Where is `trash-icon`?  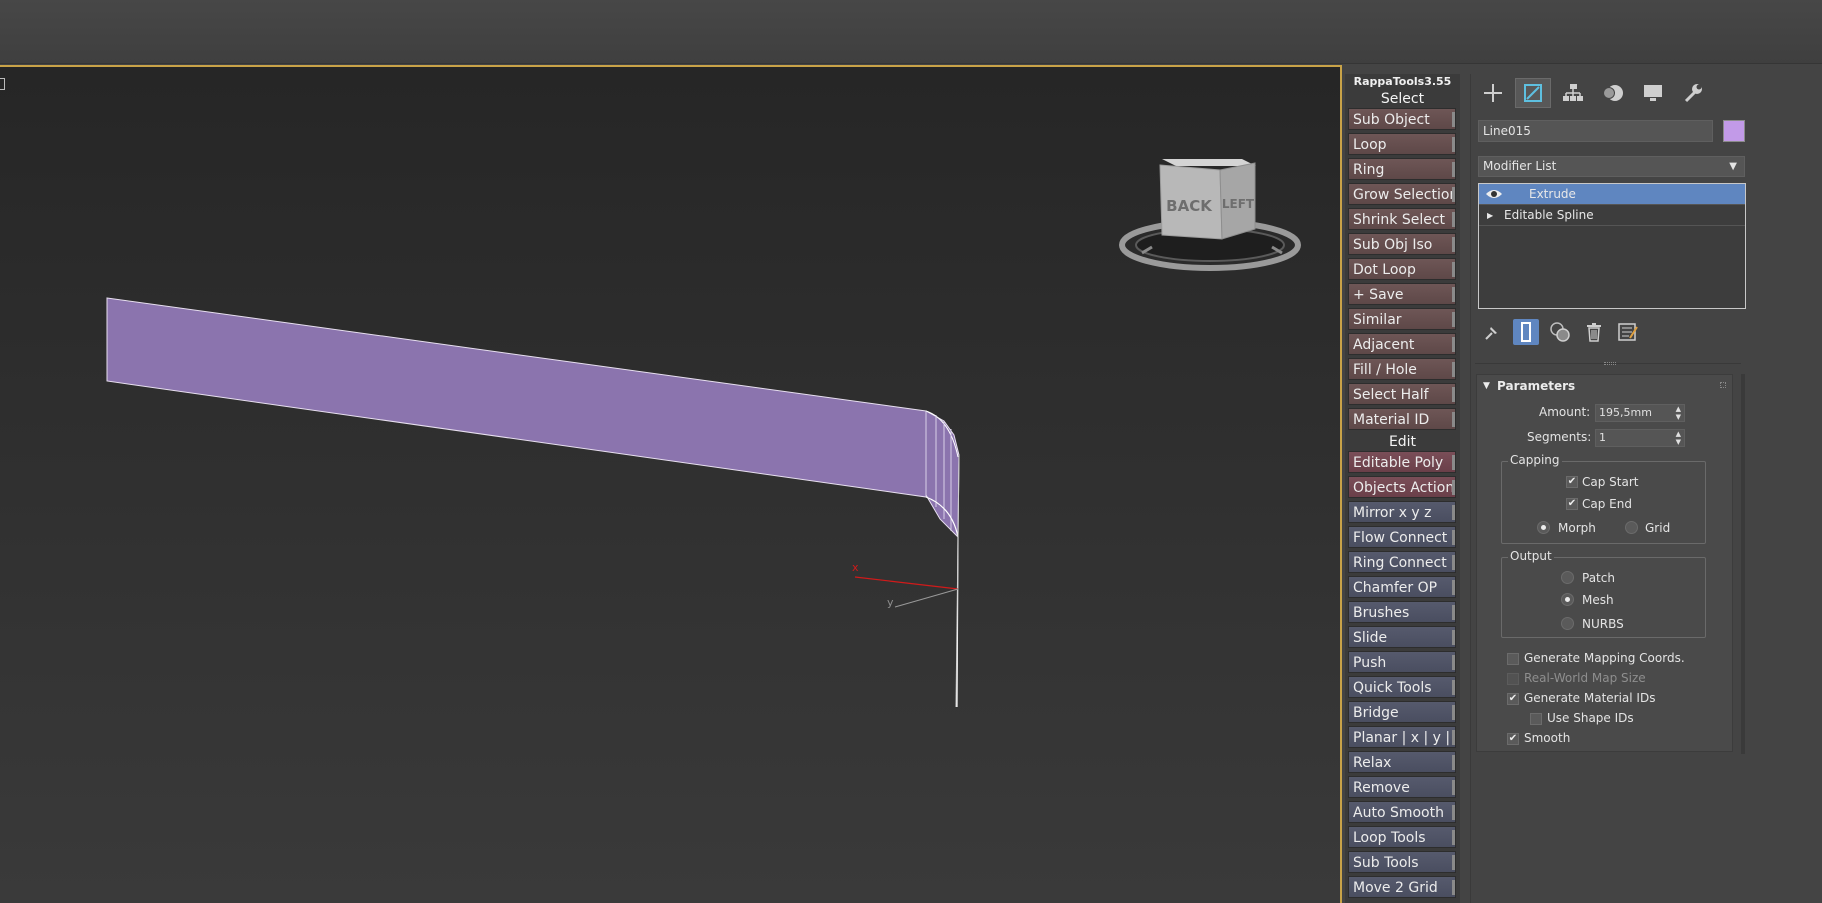
trash-icon is located at coordinates (1594, 332).